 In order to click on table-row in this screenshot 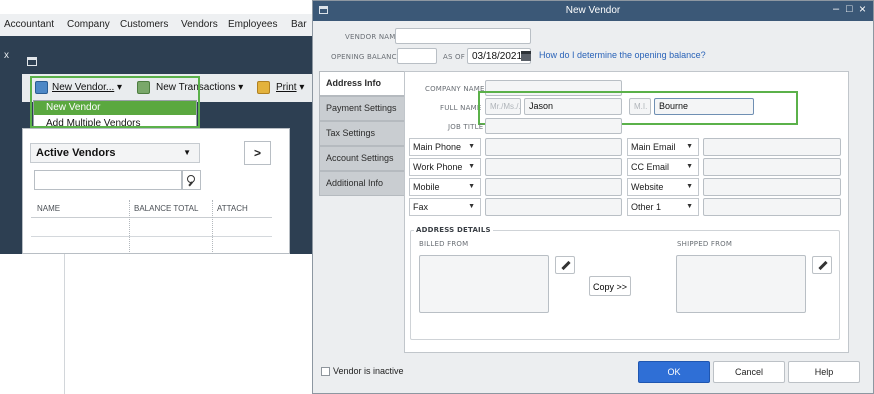, I will do `click(151, 236)`.